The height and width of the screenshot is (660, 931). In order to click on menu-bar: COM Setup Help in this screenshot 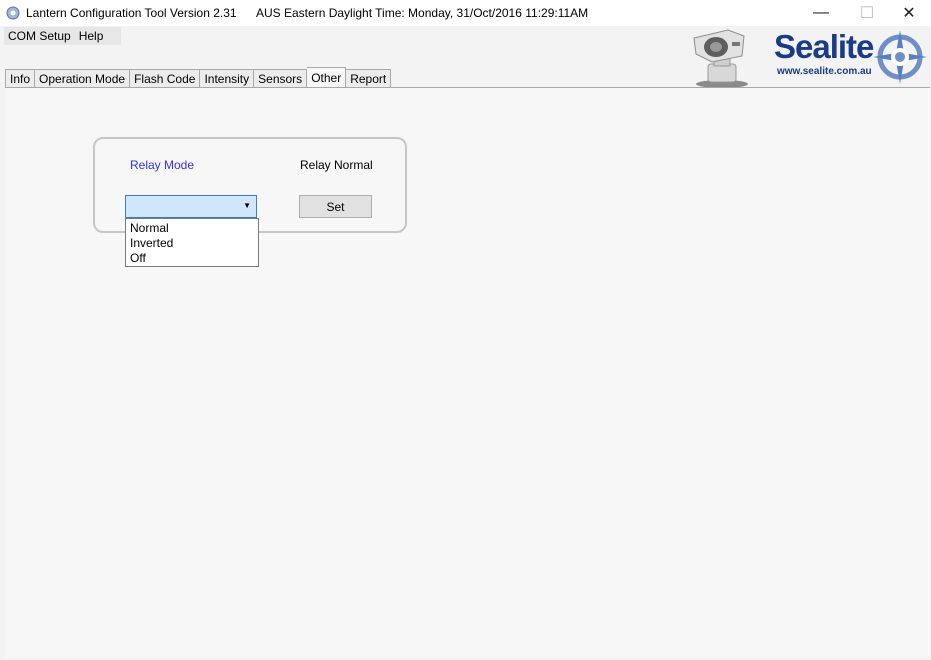, I will do `click(63, 36)`.